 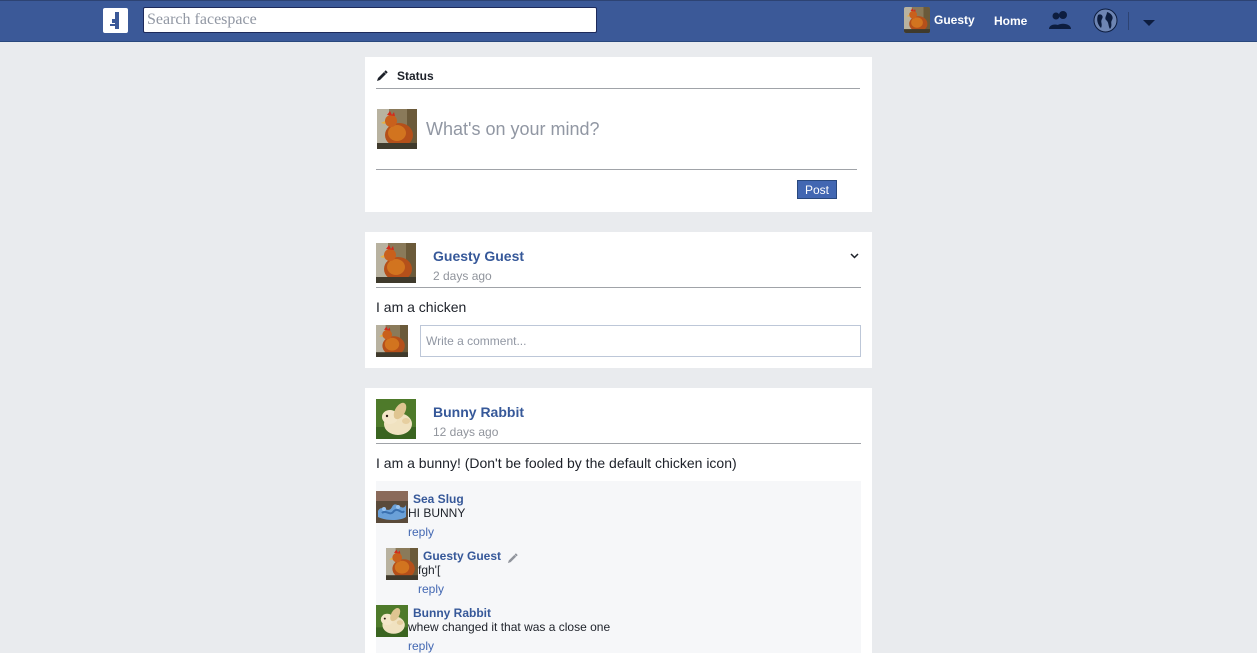 I want to click on status-composer: Status Post, so click(x=618, y=134).